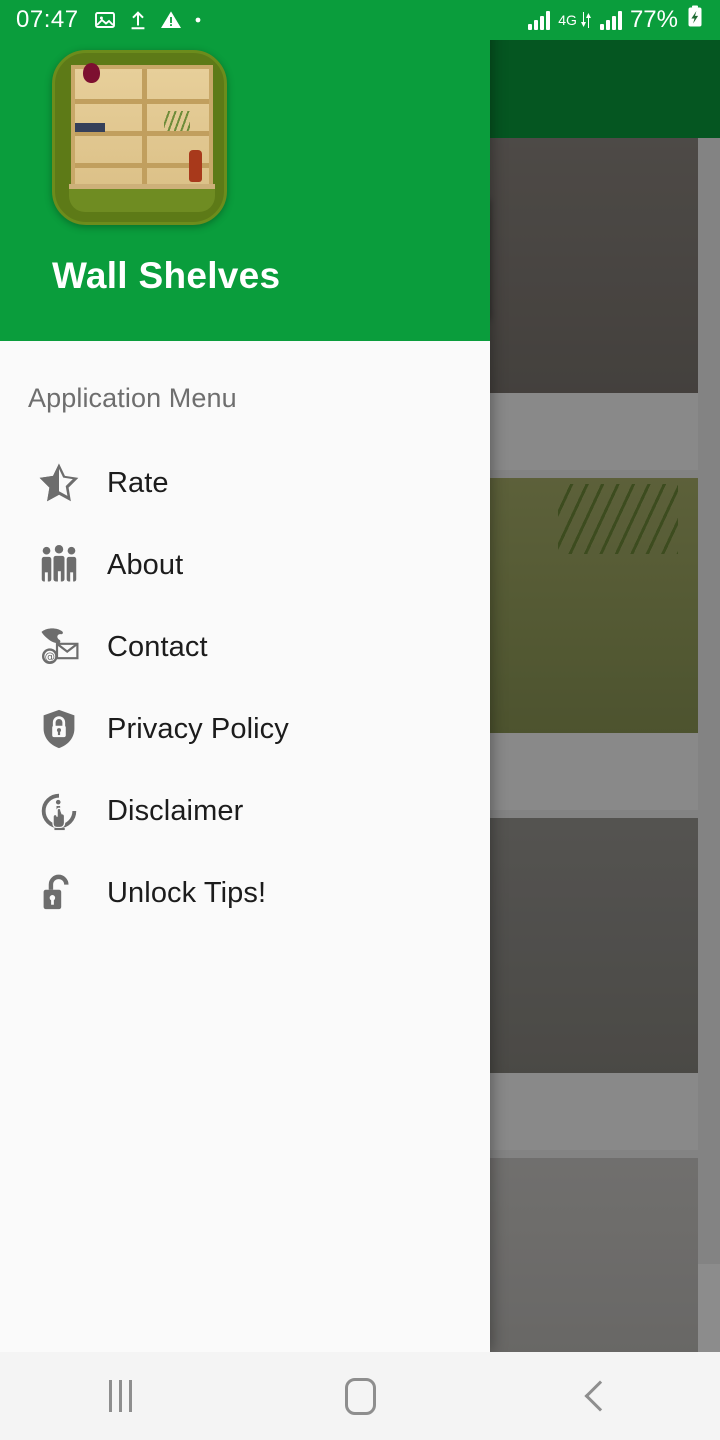  Describe the element at coordinates (171, 20) in the screenshot. I see `warning-triangle-icon` at that location.